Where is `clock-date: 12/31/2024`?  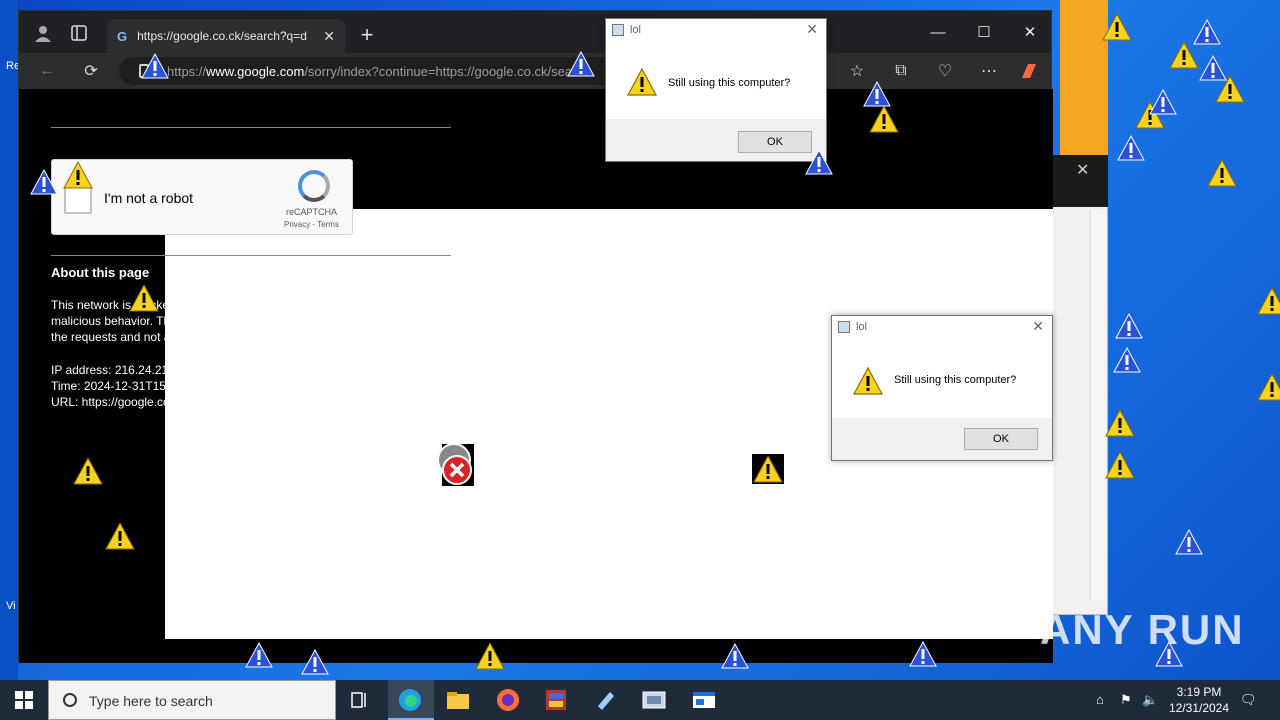 clock-date: 12/31/2024 is located at coordinates (1199, 708).